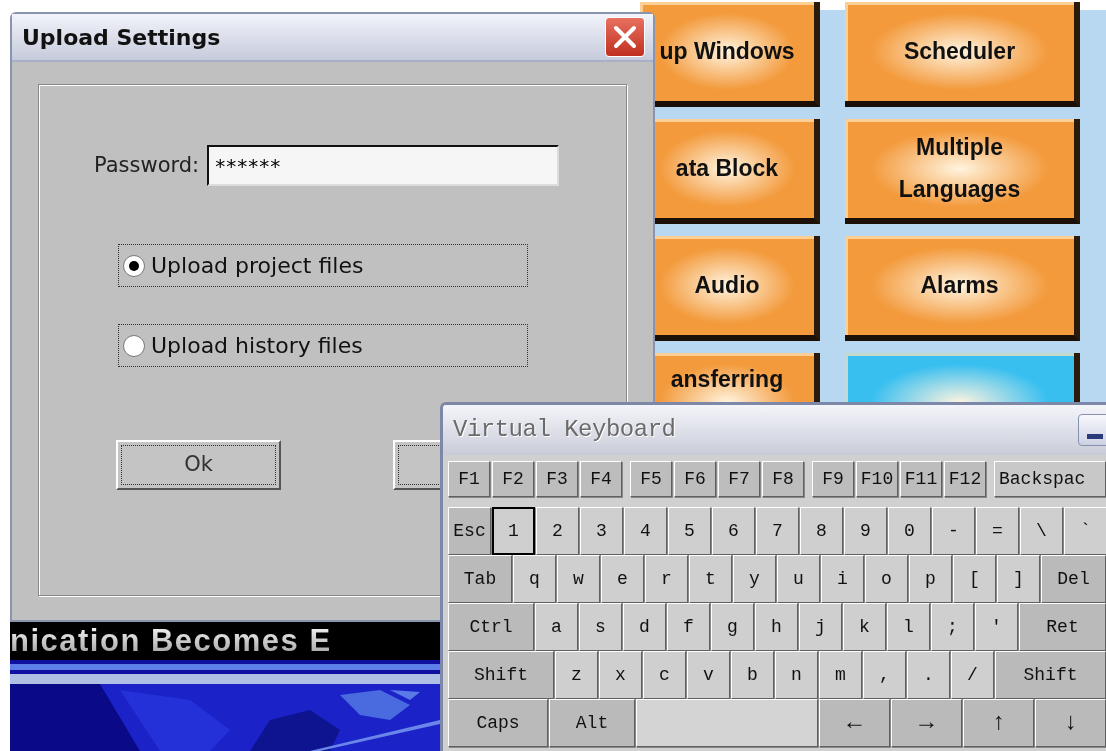  I want to click on keyboard-key: →, so click(926, 723).